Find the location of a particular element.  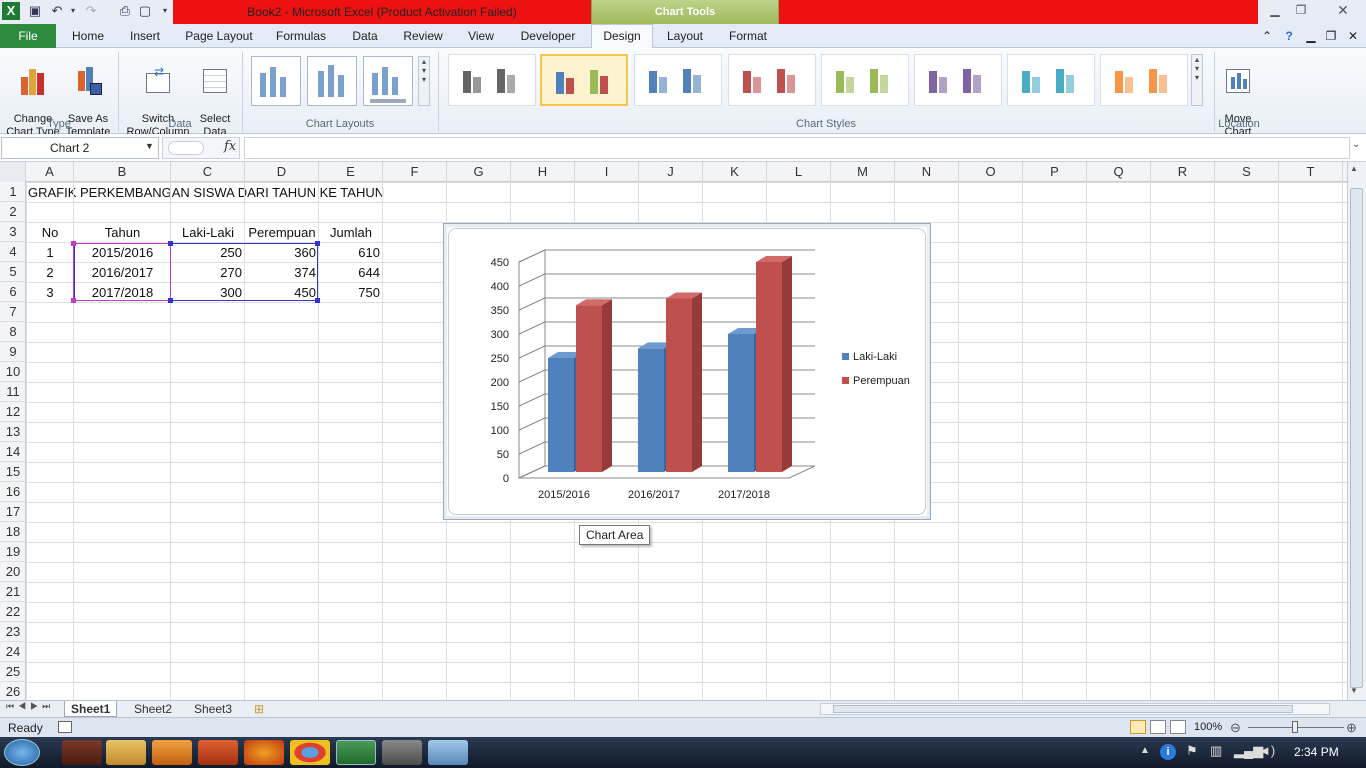

column-header-B: B is located at coordinates (122, 172).